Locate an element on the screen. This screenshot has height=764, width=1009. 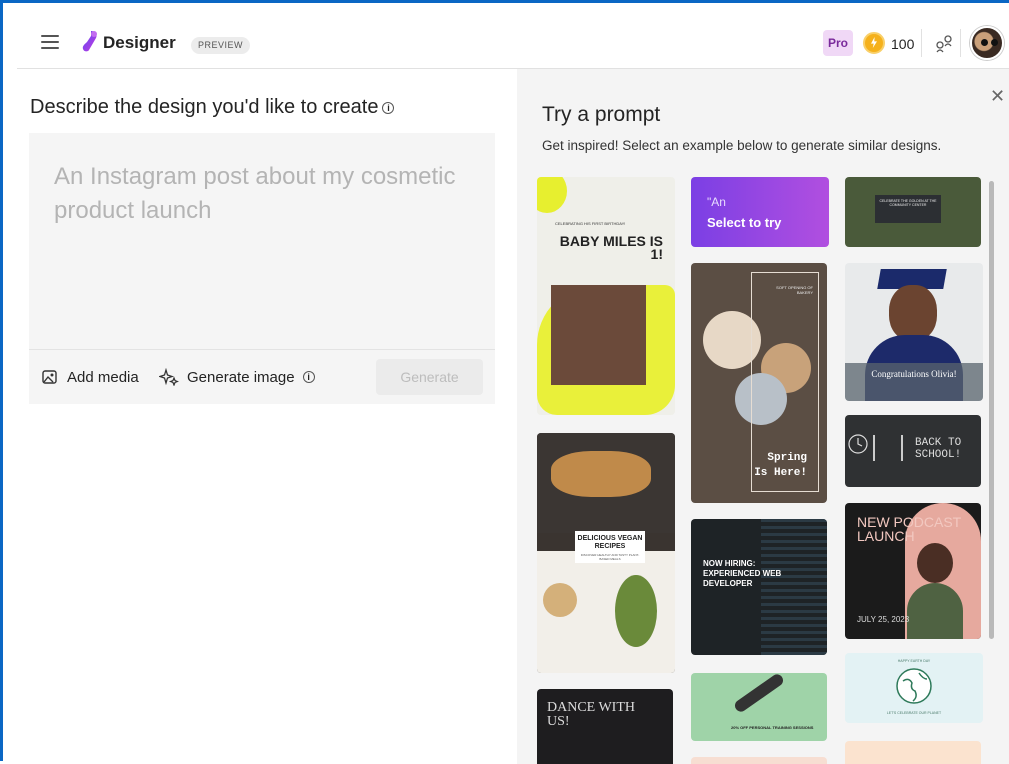
close-icon: ✕ is located at coordinates (997, 96).